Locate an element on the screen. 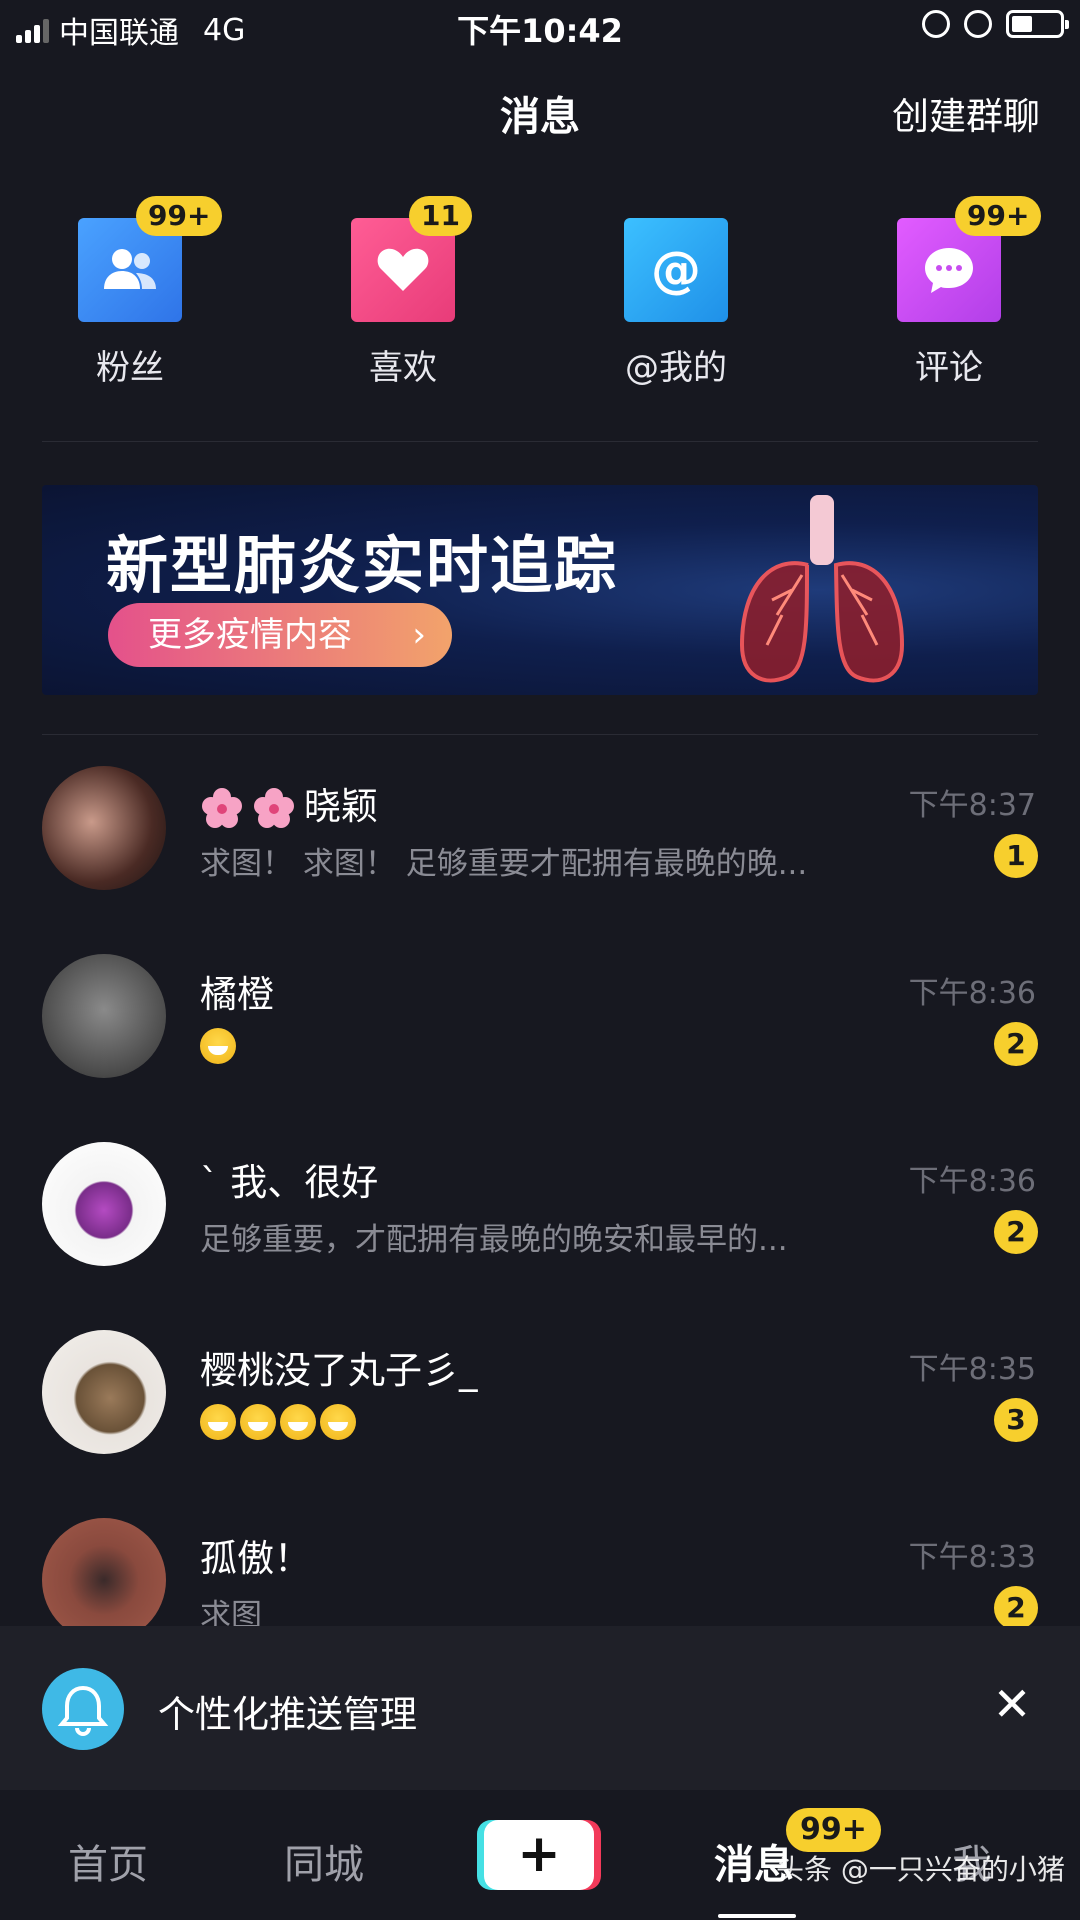 Image resolution: width=1080 pixels, height=1920 pixels. tile-mentions: @ @我的 is located at coordinates (676, 303).